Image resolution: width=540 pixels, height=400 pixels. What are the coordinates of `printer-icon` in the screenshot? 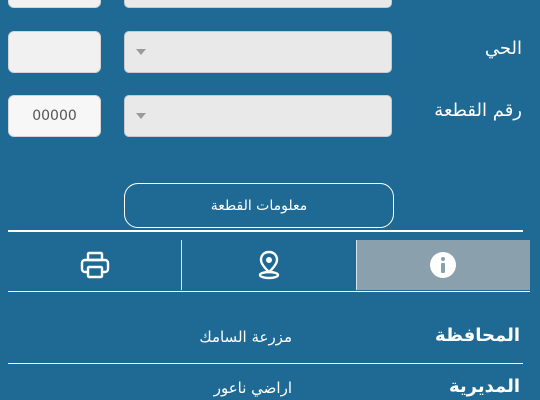 It's located at (94, 265).